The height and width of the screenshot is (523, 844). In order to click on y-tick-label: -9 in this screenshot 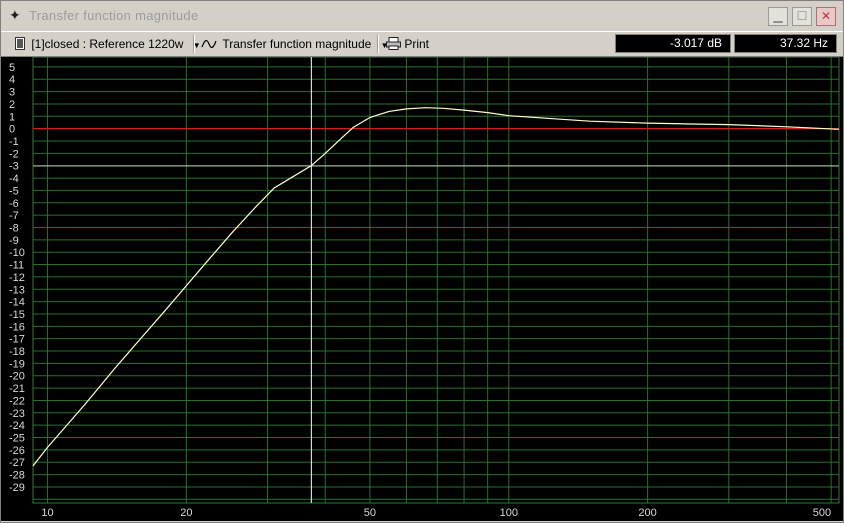, I will do `click(14, 241)`.